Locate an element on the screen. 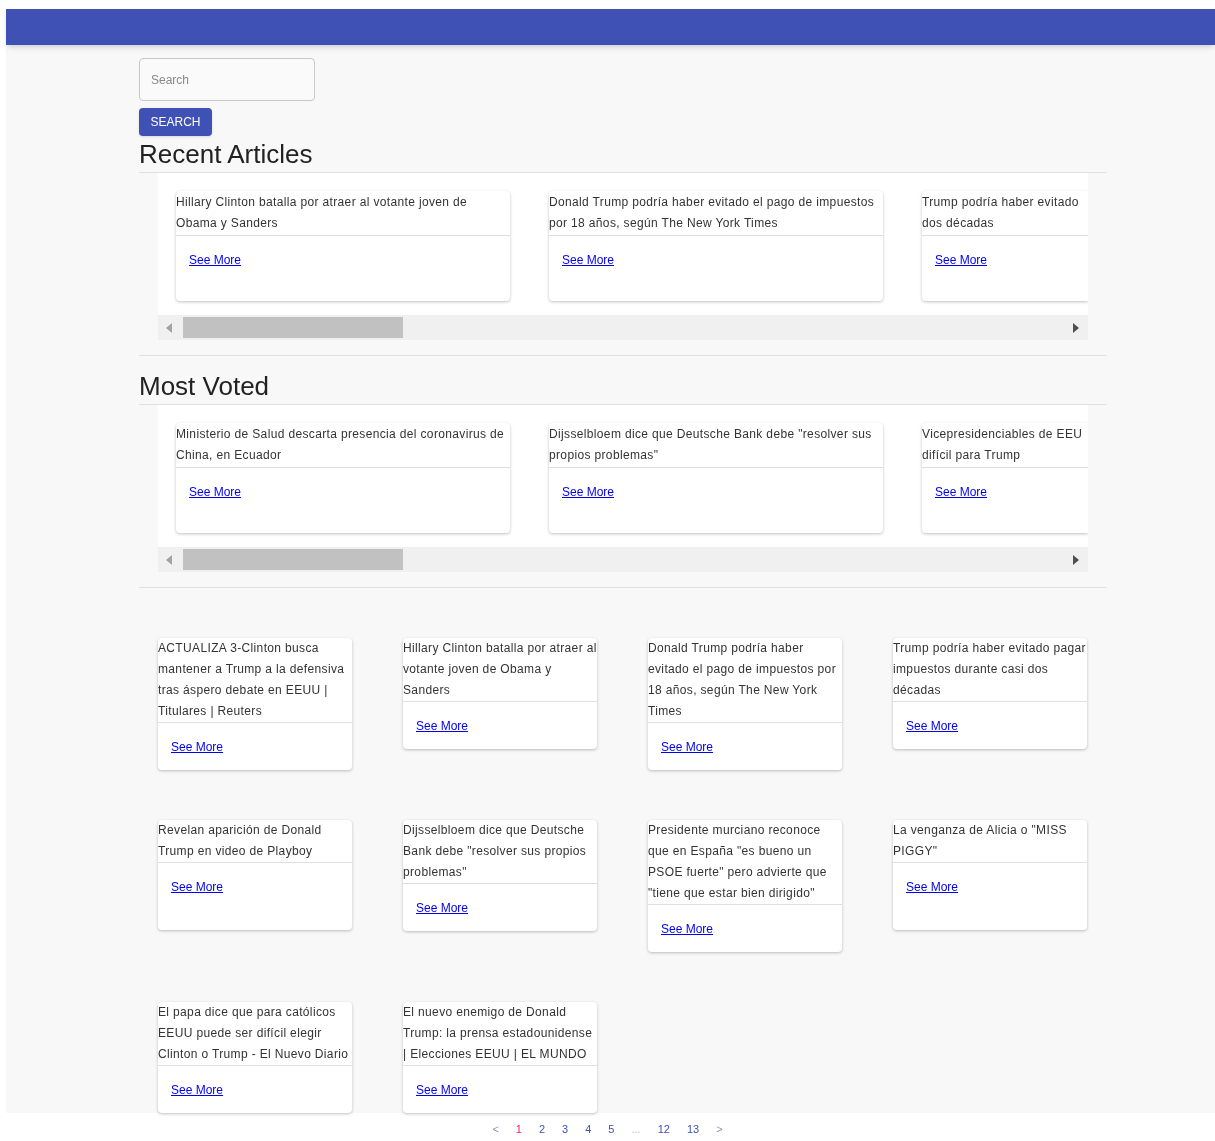  article-title: Revelan aparición de Donald Trump en video de Playboy is located at coordinates (240, 841).